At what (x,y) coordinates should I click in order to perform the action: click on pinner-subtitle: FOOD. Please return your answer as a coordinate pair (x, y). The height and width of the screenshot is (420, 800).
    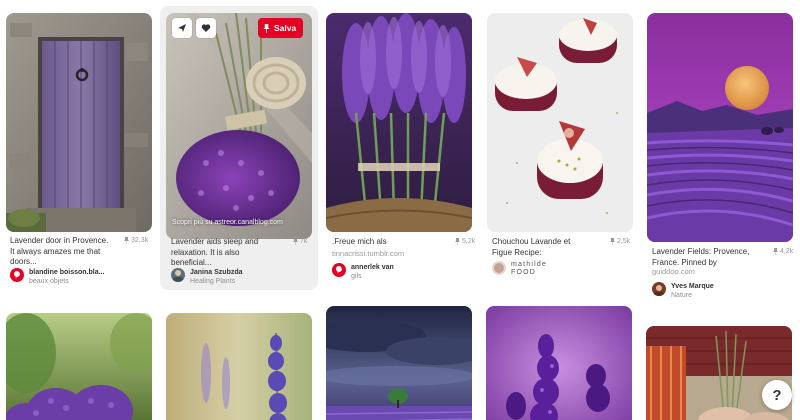
    Looking at the image, I should click on (529, 273).